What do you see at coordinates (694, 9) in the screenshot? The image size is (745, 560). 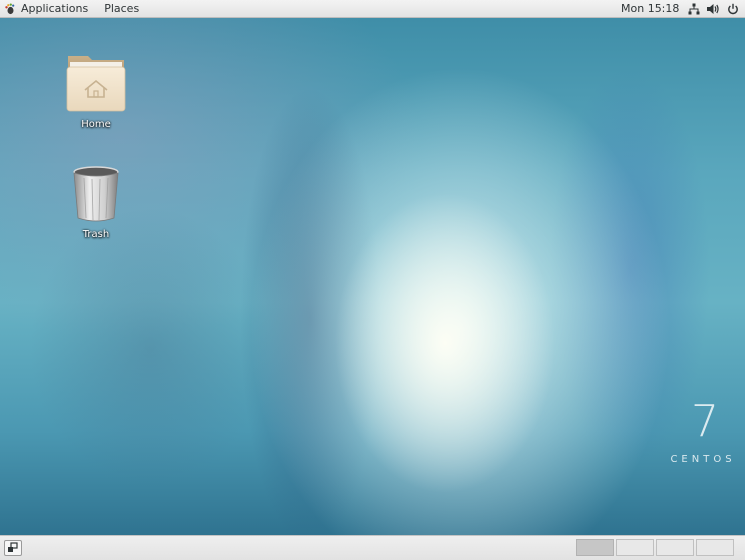 I see `network-icon` at bounding box center [694, 9].